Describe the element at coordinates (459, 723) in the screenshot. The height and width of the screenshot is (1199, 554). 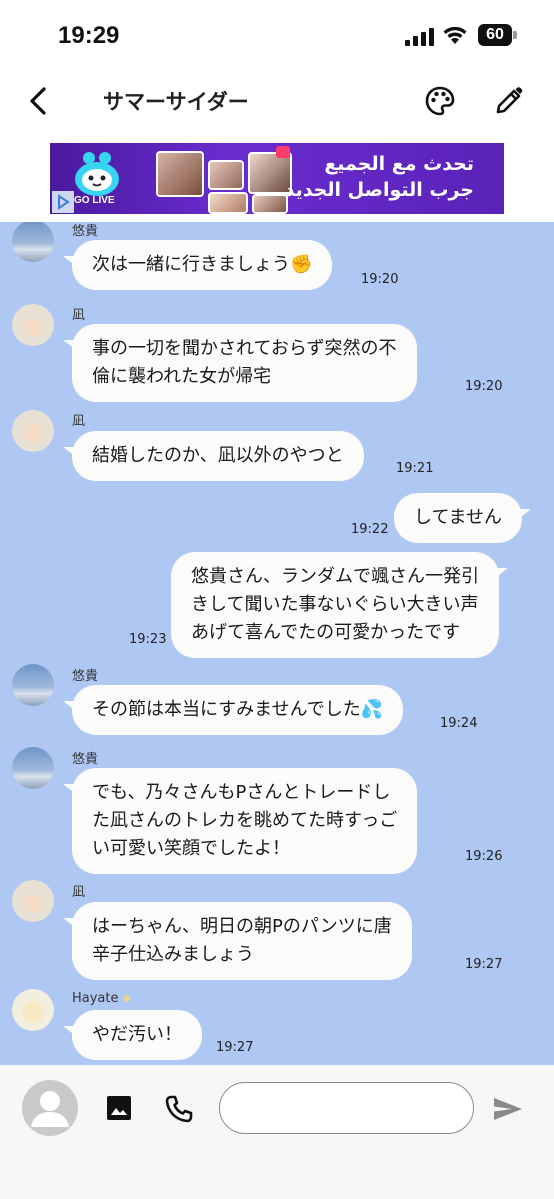
I see `message-time: 19:24` at that location.